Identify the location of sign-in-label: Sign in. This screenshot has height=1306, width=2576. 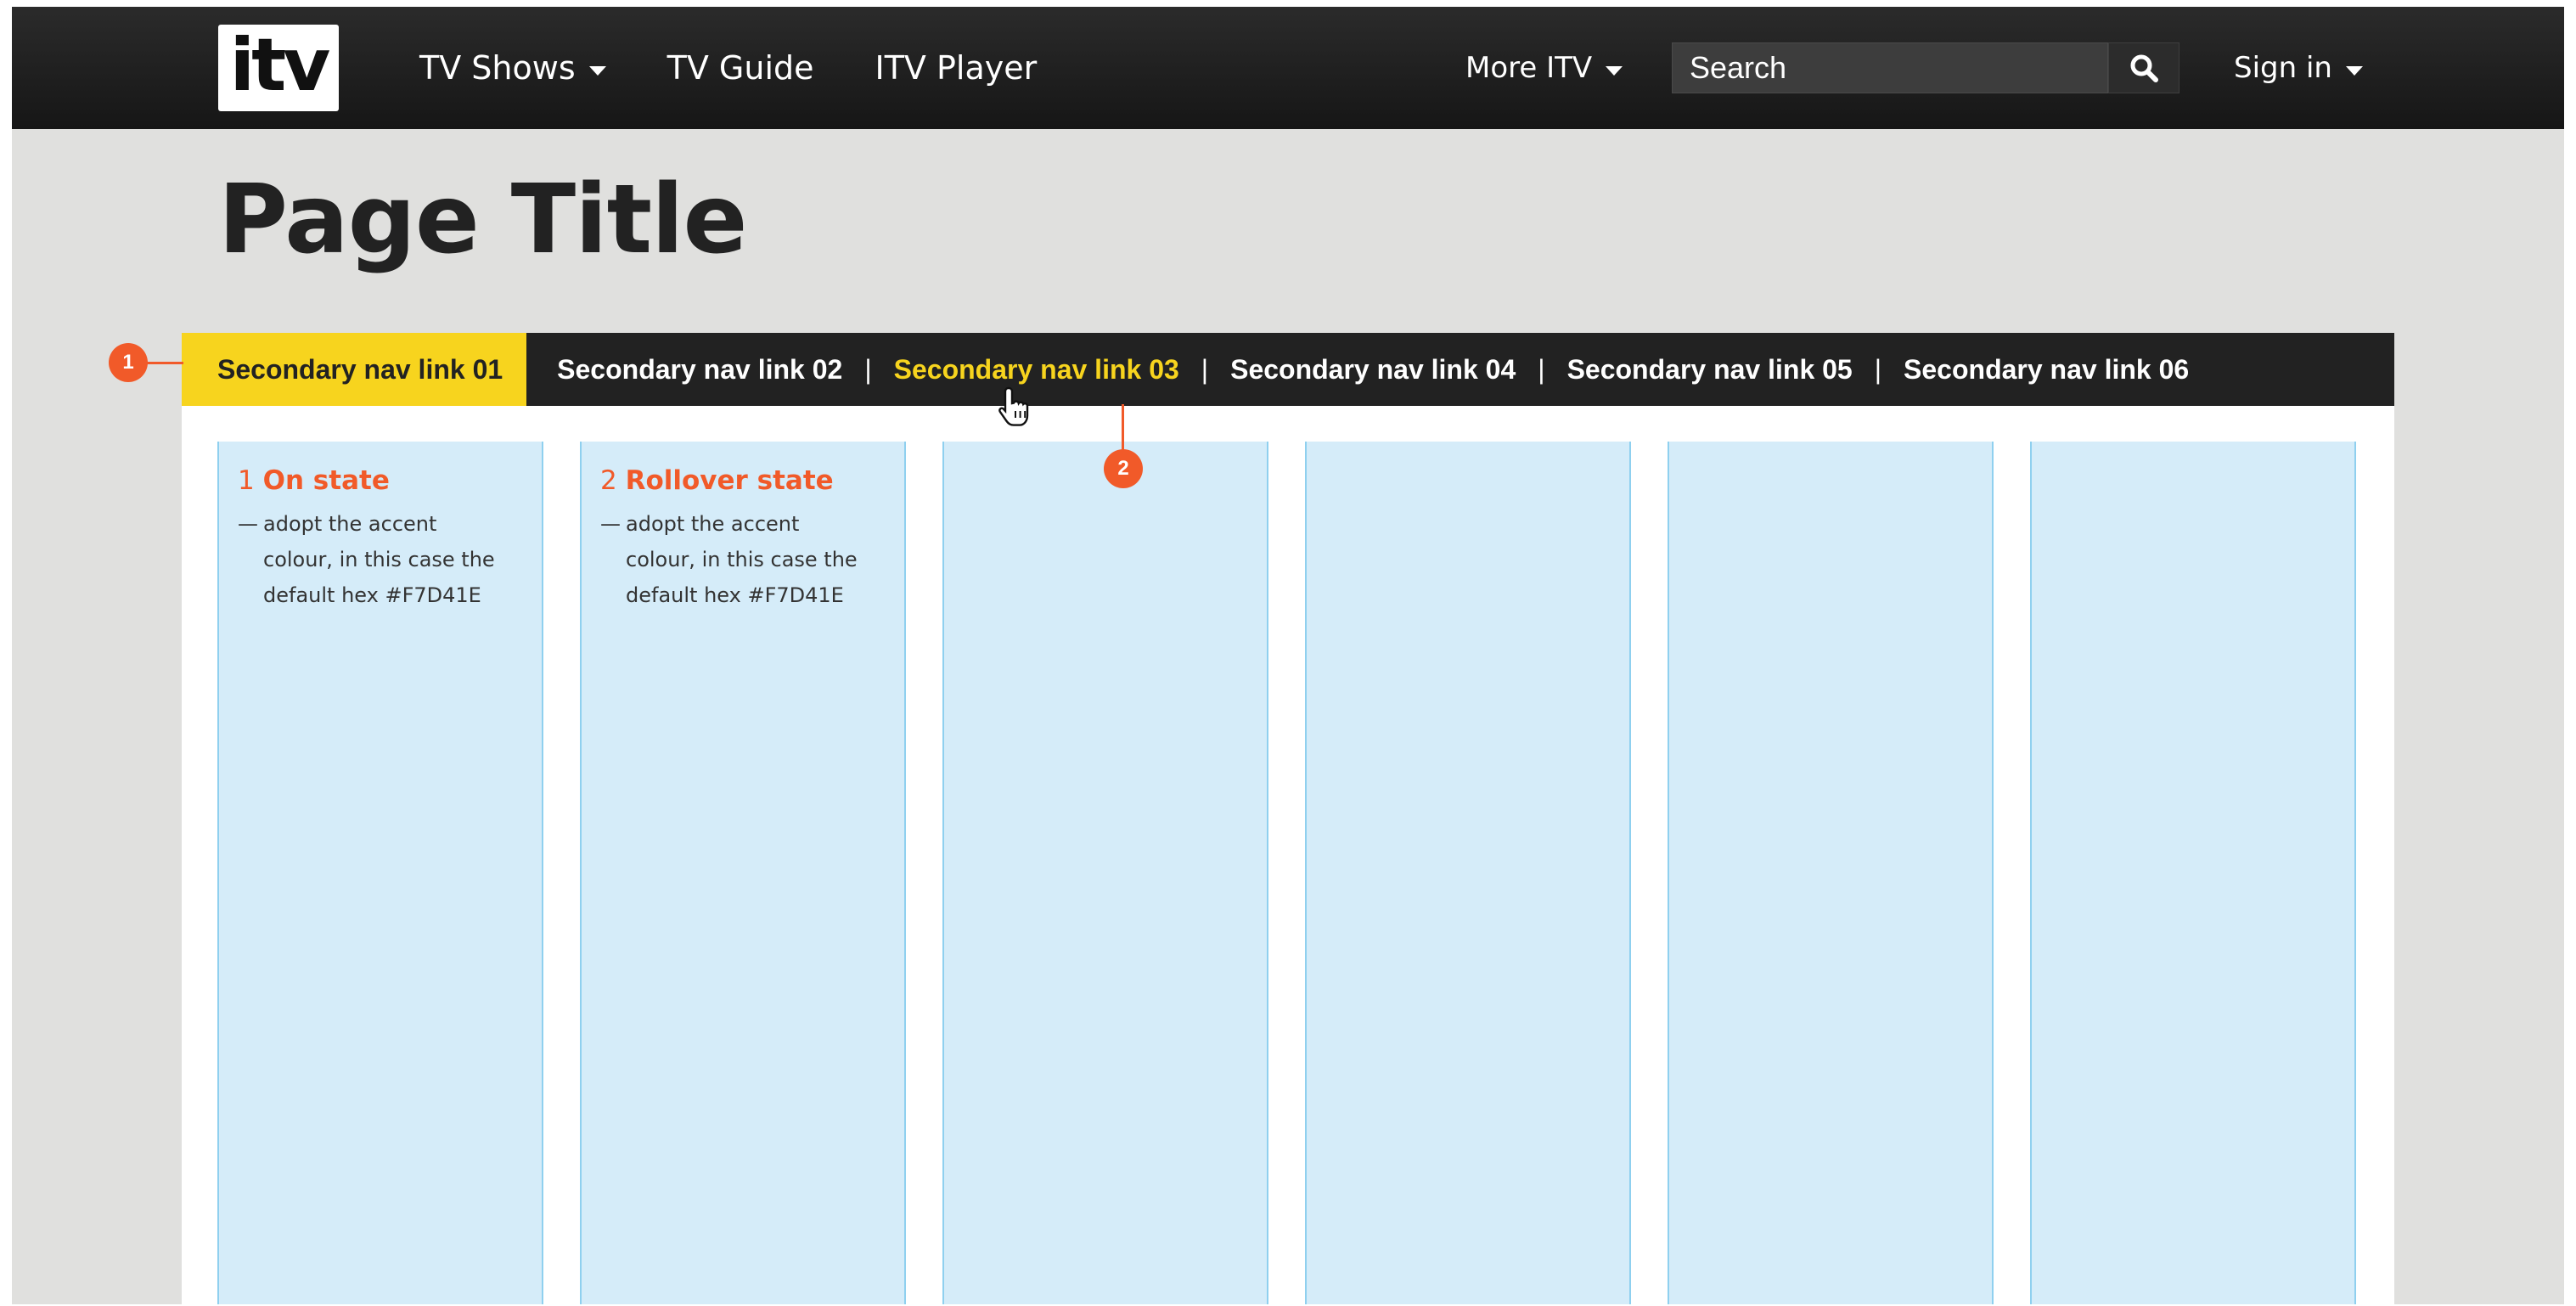
(2283, 68).